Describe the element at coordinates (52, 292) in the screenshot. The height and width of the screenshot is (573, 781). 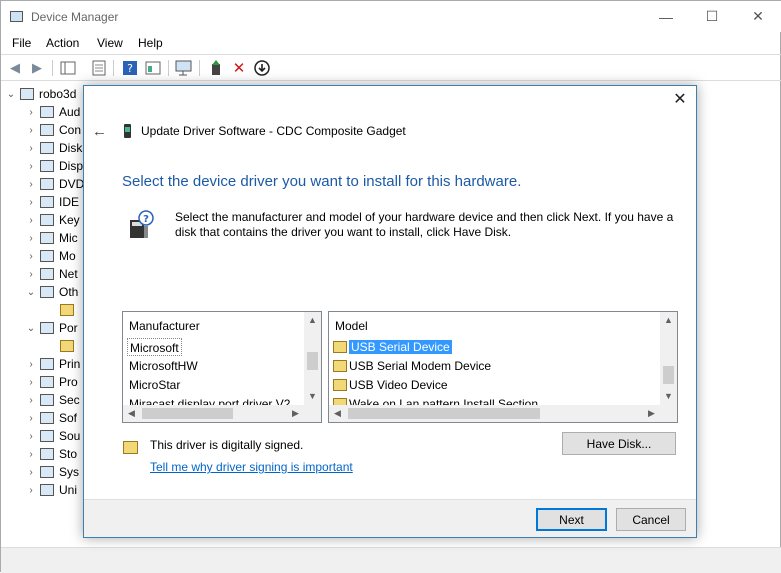
I see `tree-item: ⌄ Oth` at that location.